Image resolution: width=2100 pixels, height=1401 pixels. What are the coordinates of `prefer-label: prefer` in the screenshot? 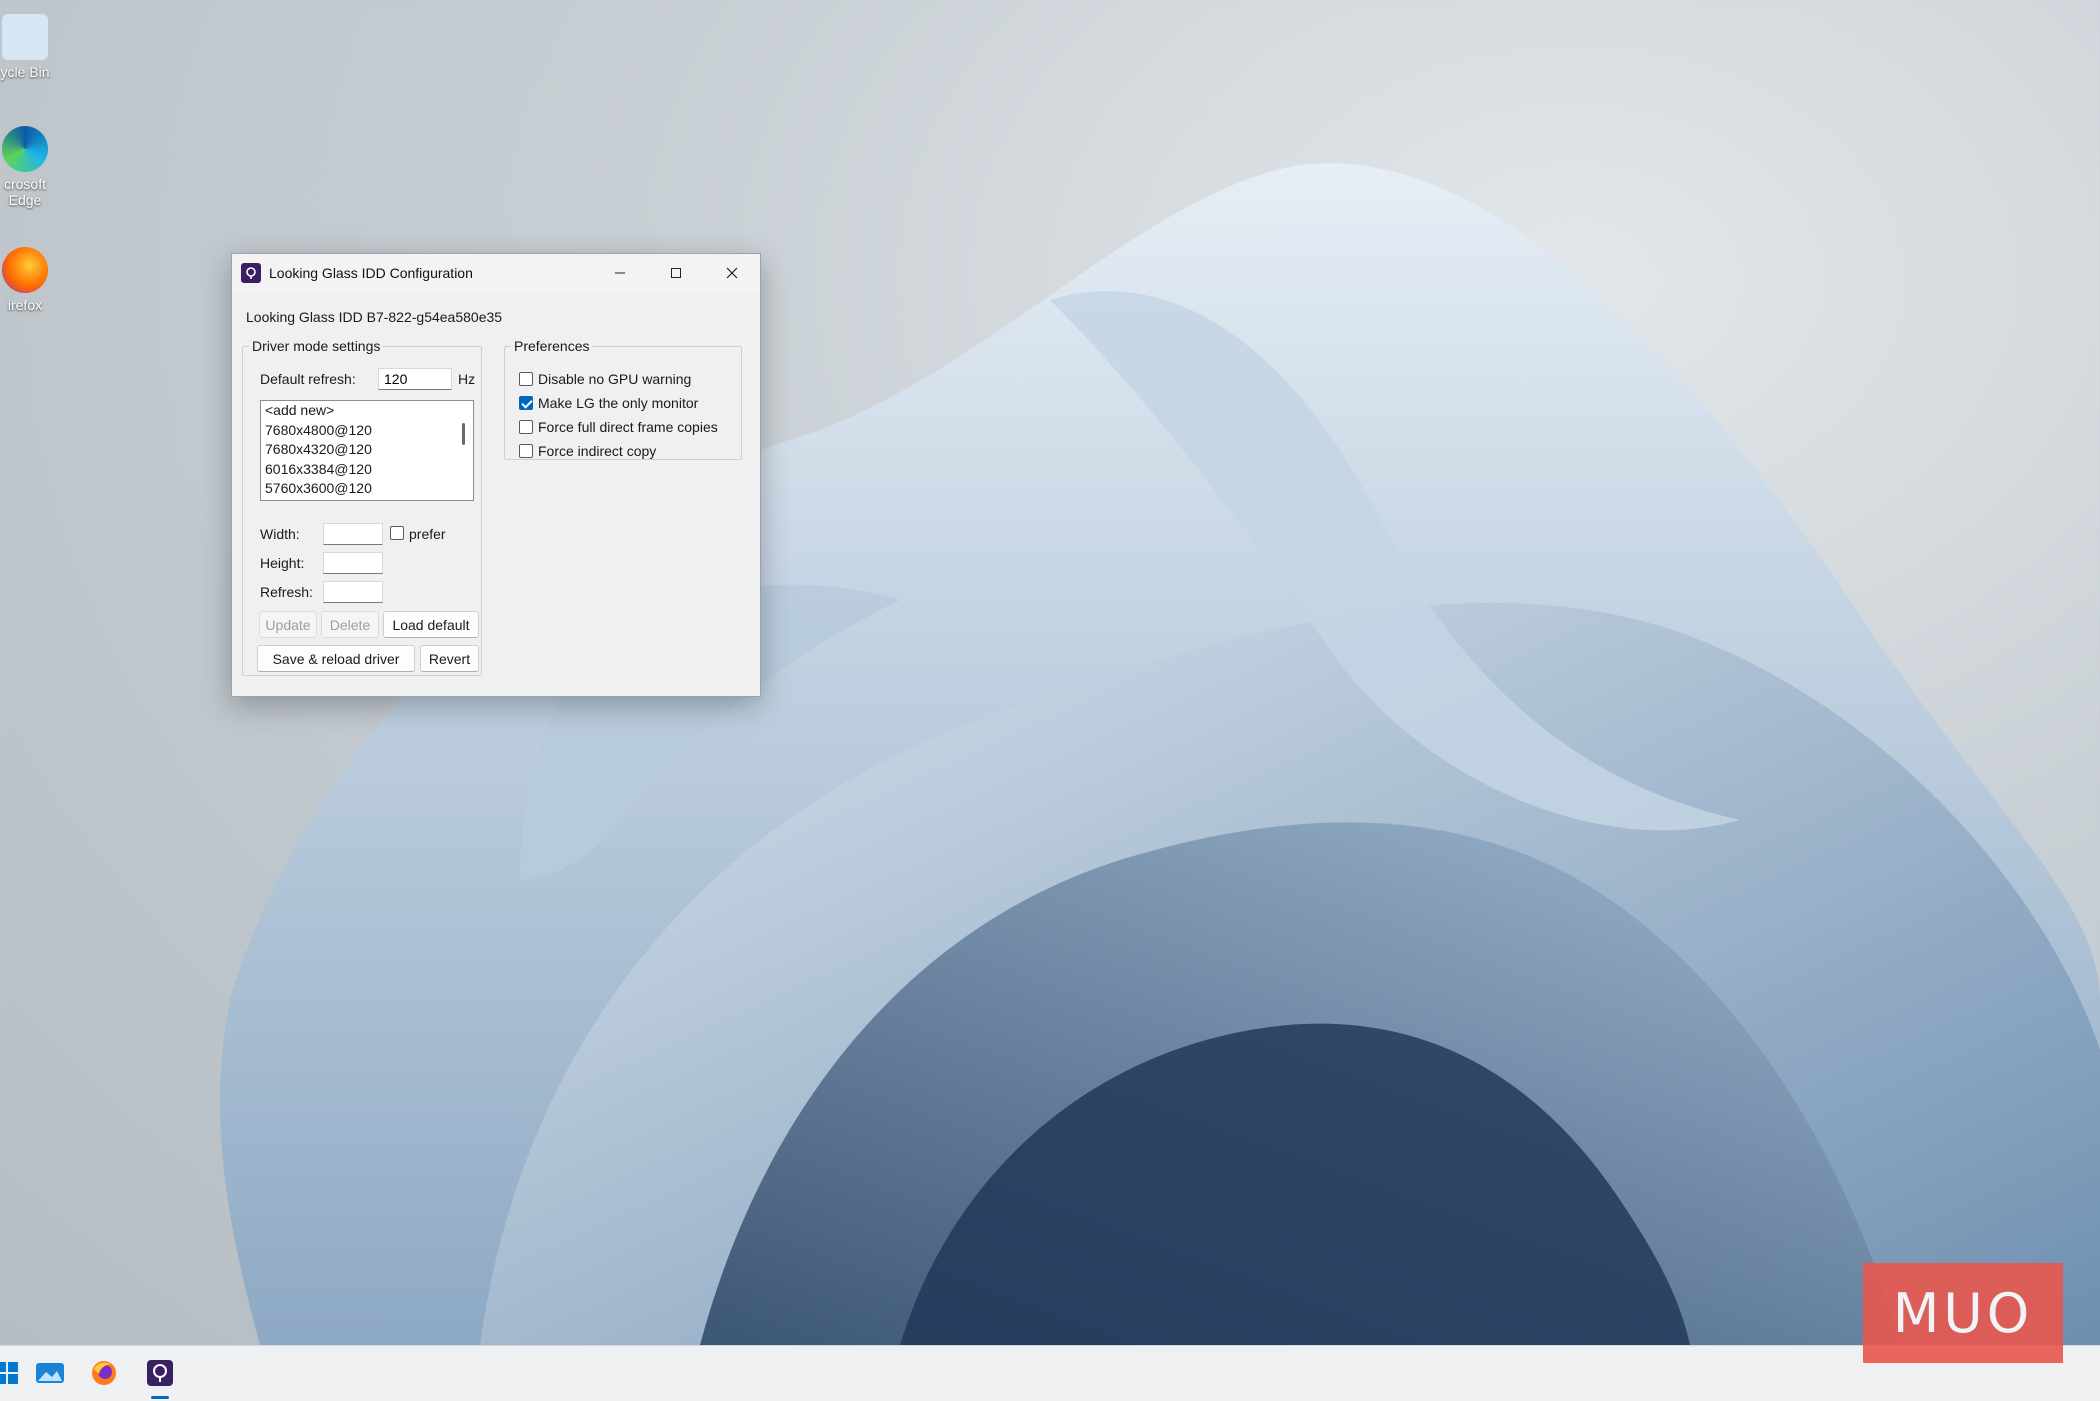 It's located at (427, 534).